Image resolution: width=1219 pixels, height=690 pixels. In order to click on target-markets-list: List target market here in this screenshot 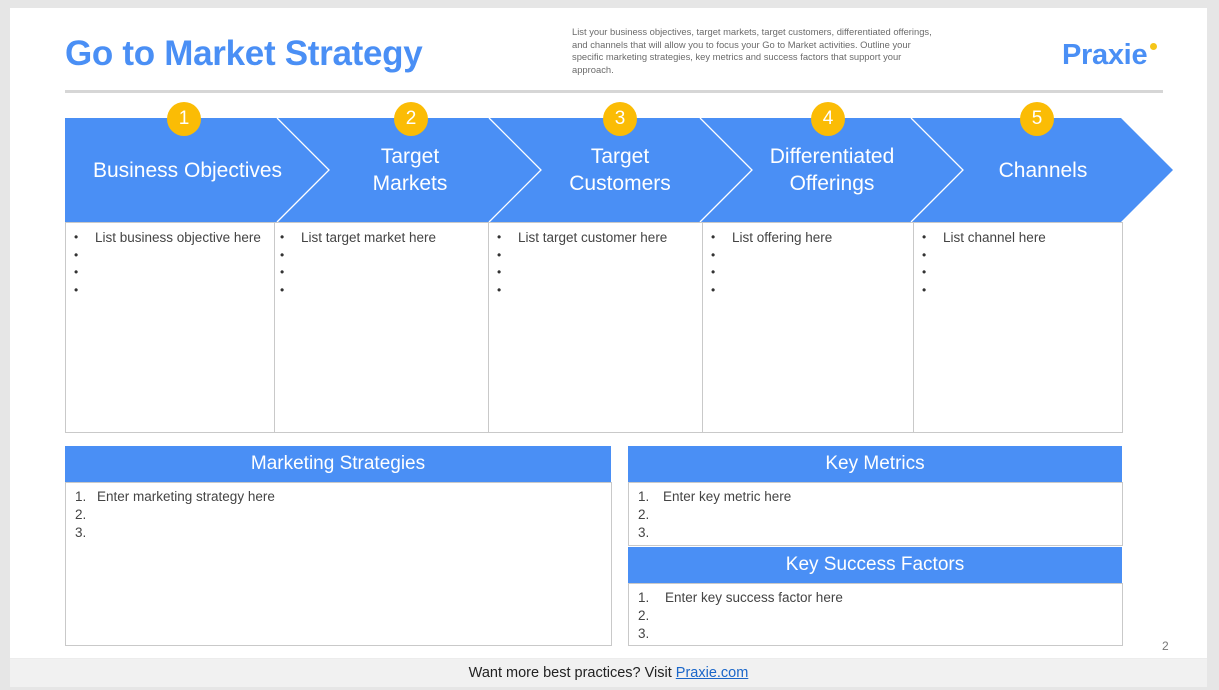, I will do `click(381, 261)`.